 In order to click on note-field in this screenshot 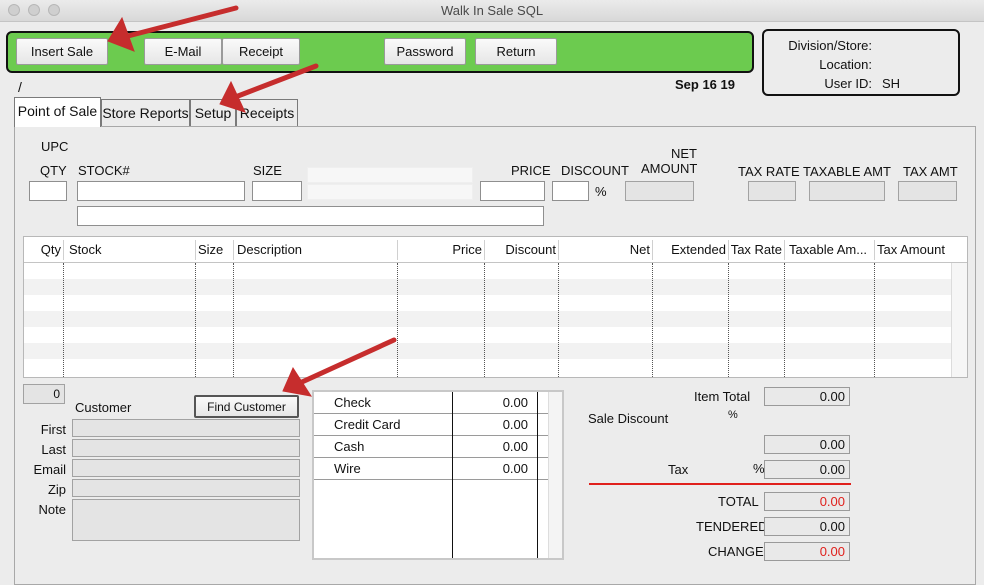, I will do `click(186, 520)`.